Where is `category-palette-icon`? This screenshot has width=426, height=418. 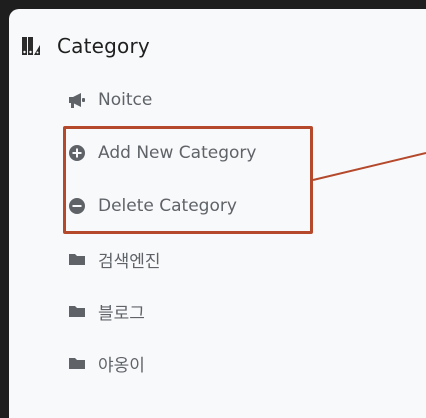 category-palette-icon is located at coordinates (31, 46).